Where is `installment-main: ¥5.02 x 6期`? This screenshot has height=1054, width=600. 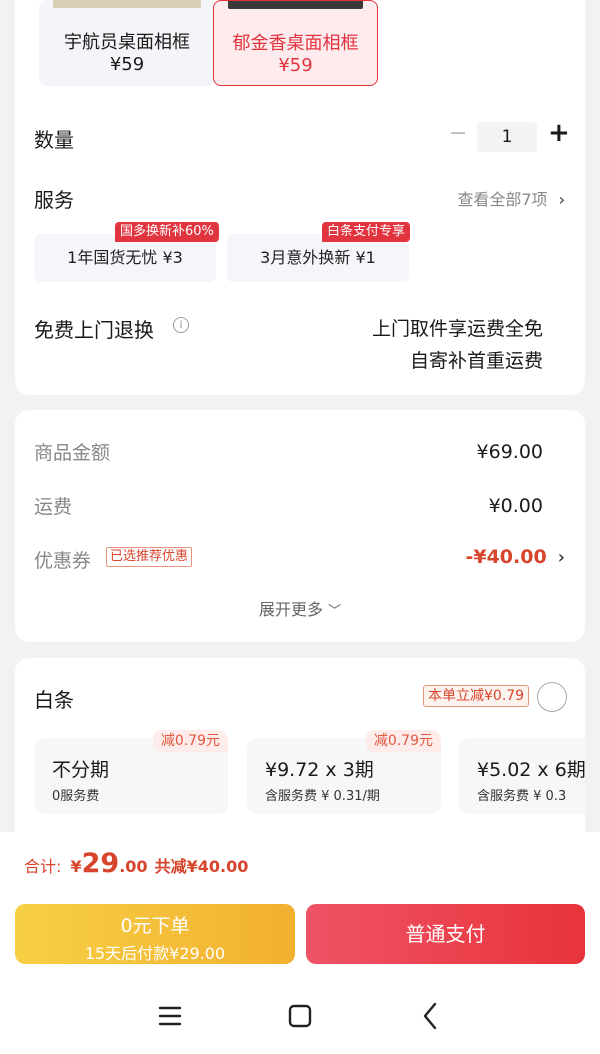
installment-main: ¥5.02 x 6期 is located at coordinates (531, 770).